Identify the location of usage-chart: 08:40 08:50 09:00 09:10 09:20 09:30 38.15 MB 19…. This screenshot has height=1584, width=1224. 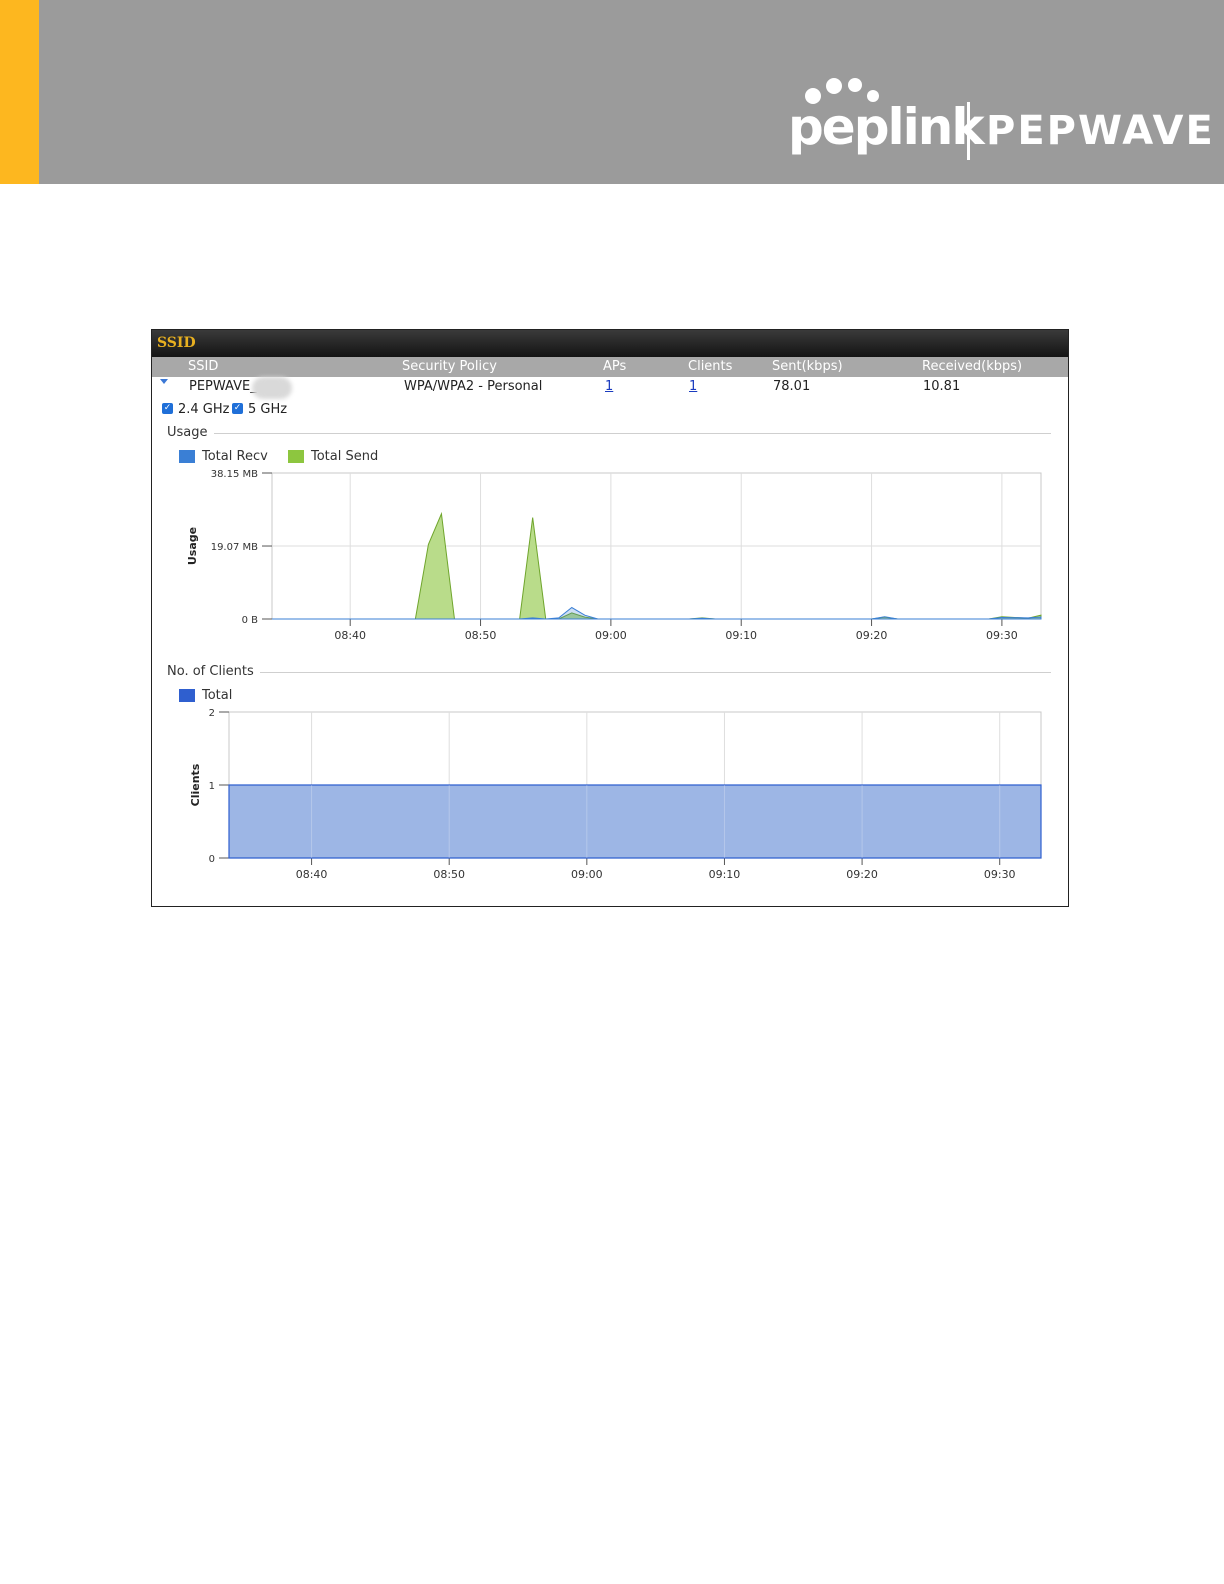
(614, 555).